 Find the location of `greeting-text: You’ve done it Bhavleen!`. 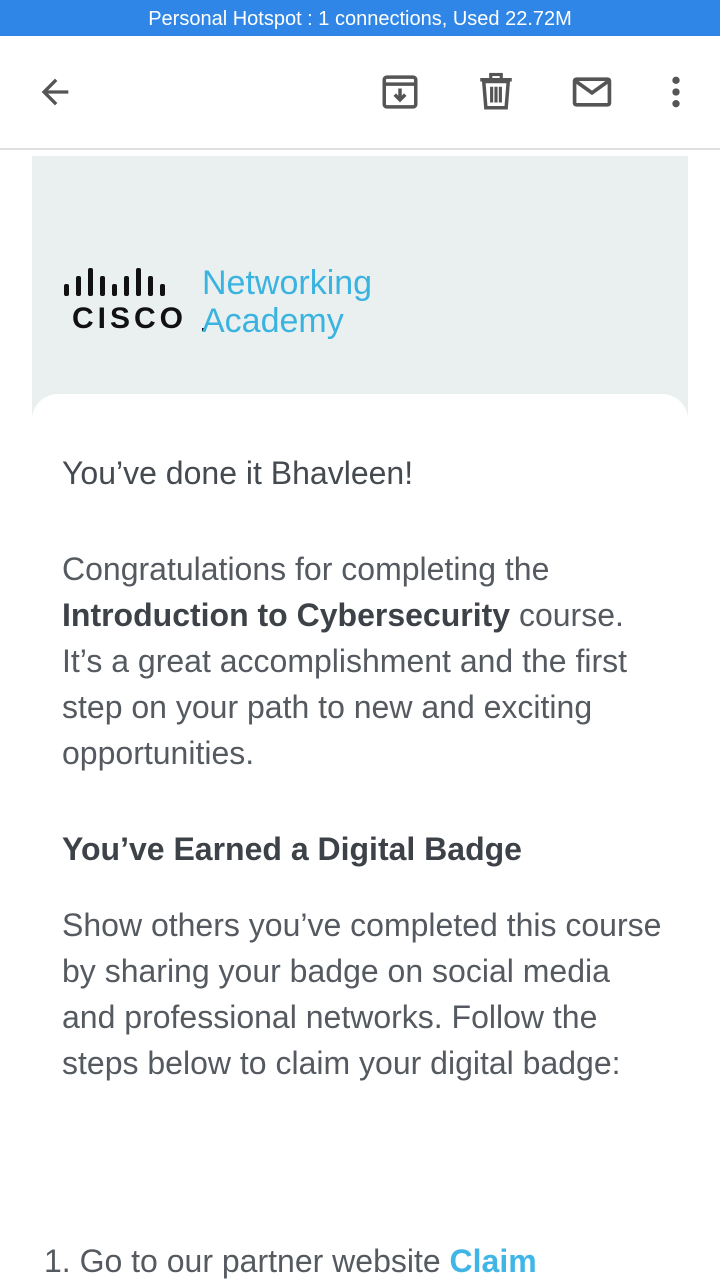

greeting-text: You’ve done it Bhavleen! is located at coordinates (238, 473).